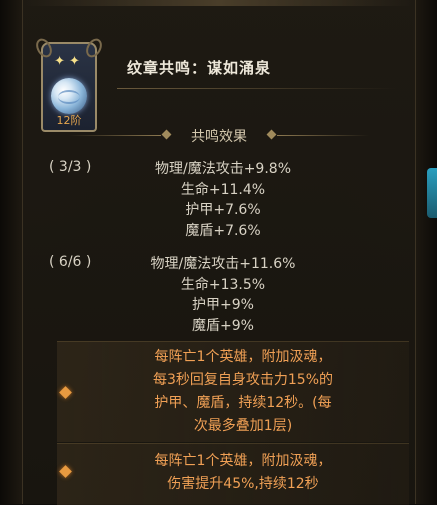  I want to click on effect-line: 次最多叠加1层), so click(243, 426).